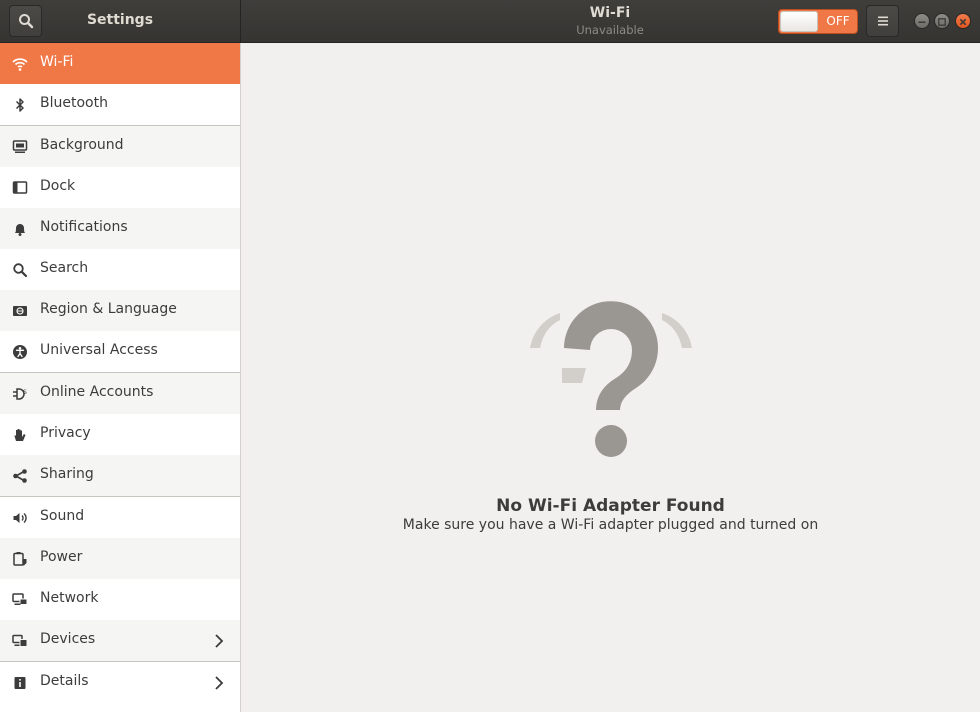 The image size is (980, 712). What do you see at coordinates (74, 103) in the screenshot?
I see `sidebar-item-label: Bluetooth` at bounding box center [74, 103].